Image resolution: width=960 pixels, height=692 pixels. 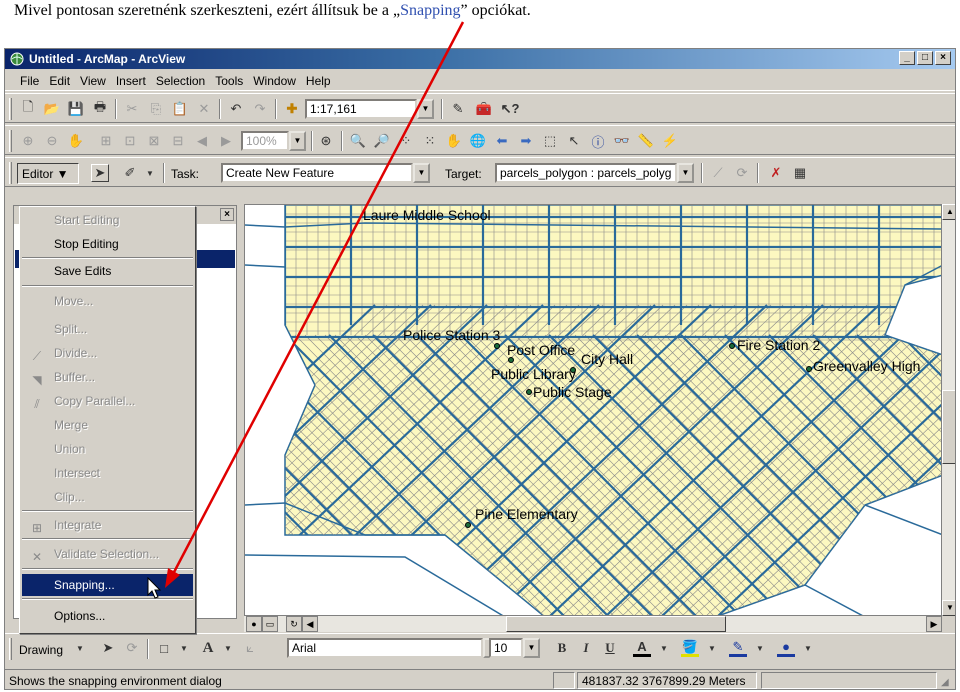 I want to click on italic-button: I, so click(x=586, y=648).